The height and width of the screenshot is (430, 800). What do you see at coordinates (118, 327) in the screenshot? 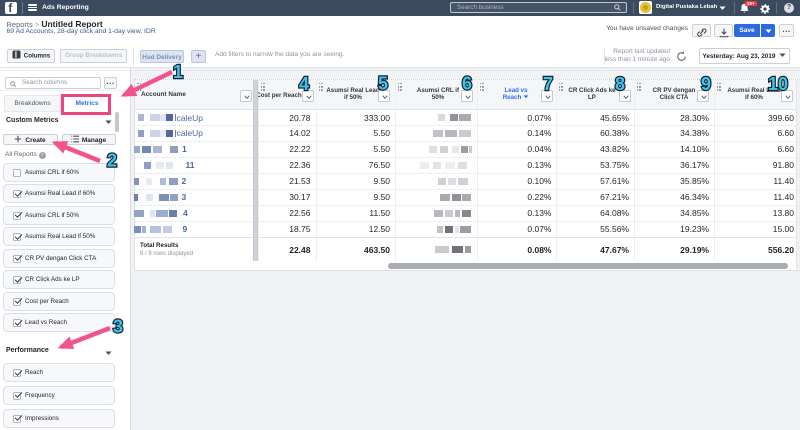
I see `svg-text: 3` at bounding box center [118, 327].